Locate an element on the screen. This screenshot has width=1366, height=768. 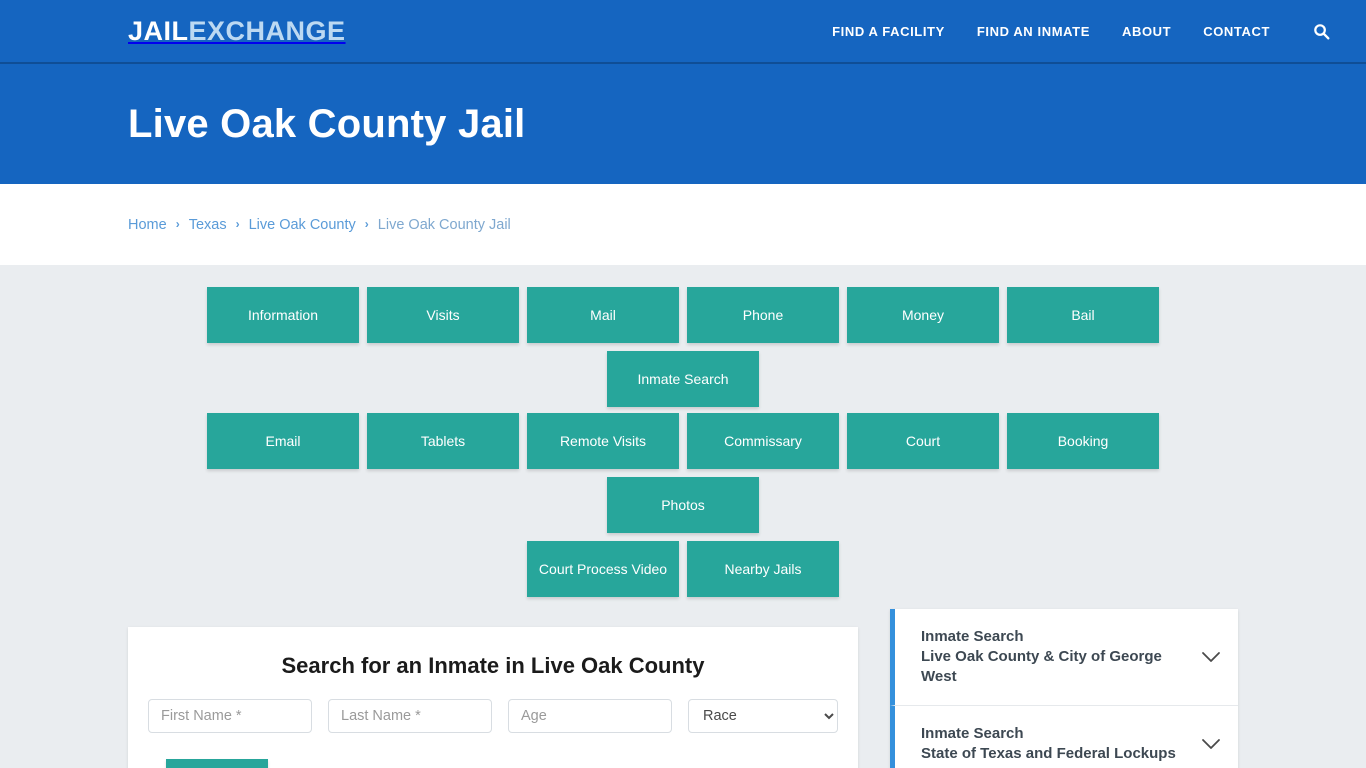
section-button-remote-visits: Remote Visits is located at coordinates (603, 441).